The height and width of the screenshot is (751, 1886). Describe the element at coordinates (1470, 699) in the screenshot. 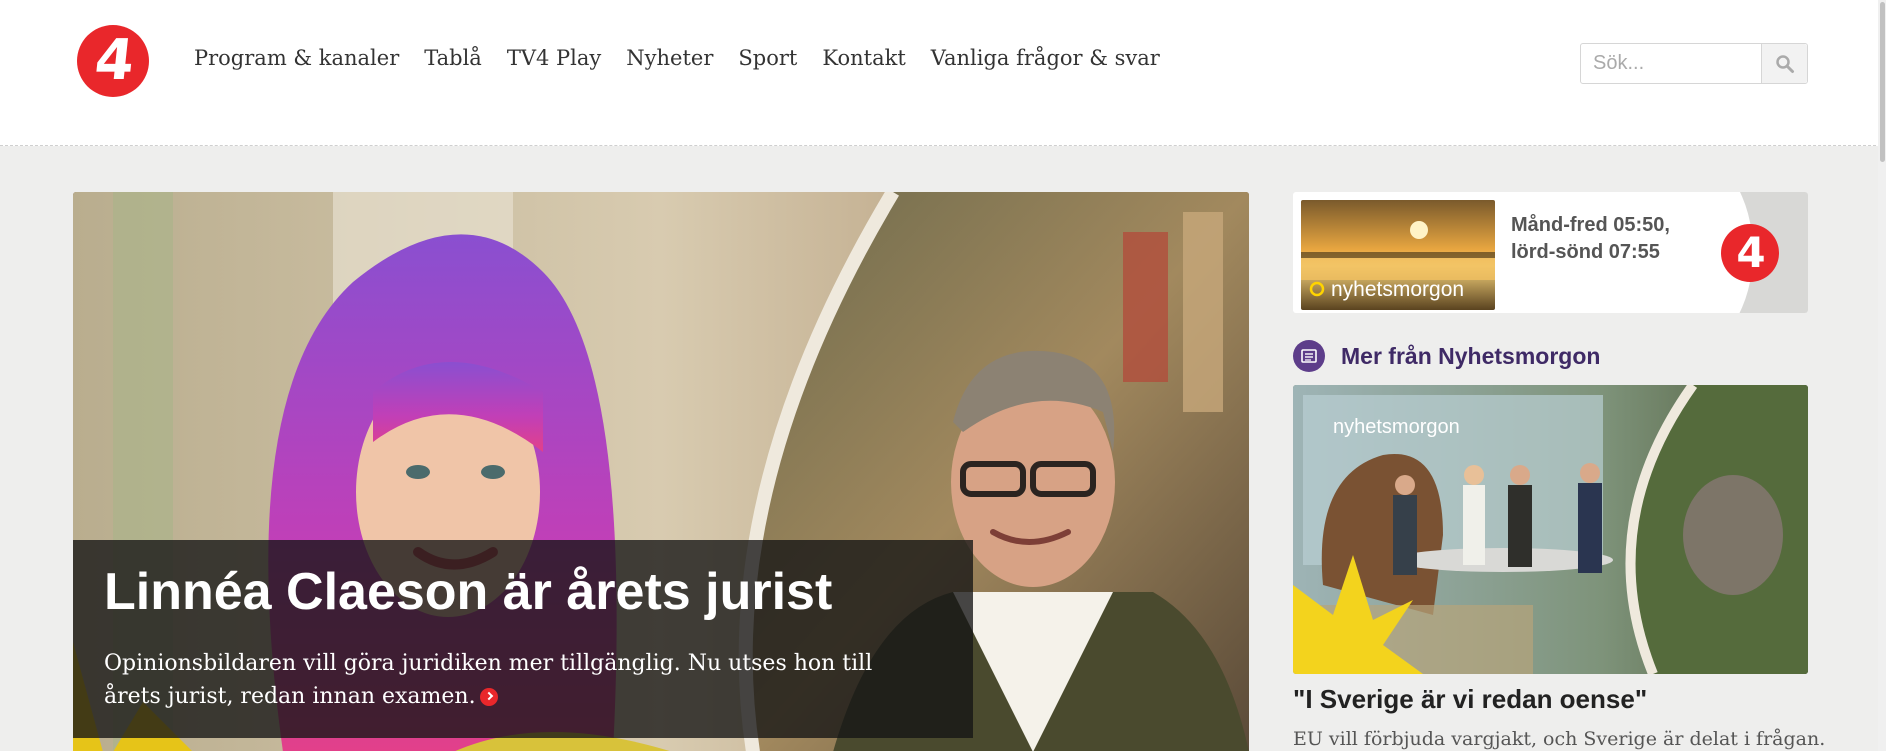

I see `article-card-title: "I Sverige är vi redan oense"` at that location.